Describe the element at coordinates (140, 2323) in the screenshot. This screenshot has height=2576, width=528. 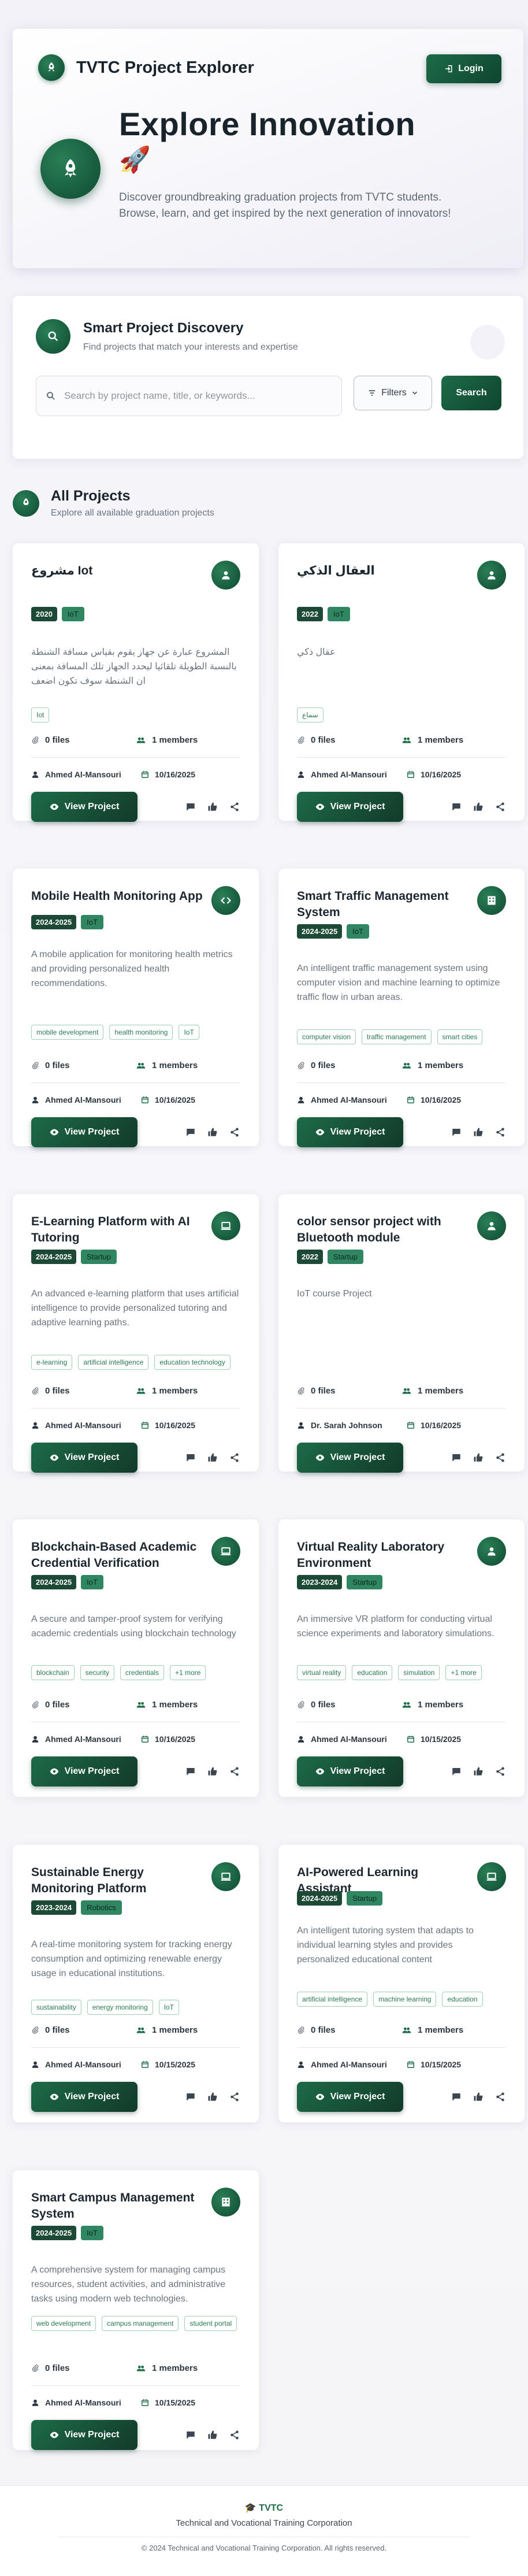
I see `tag: campus management` at that location.